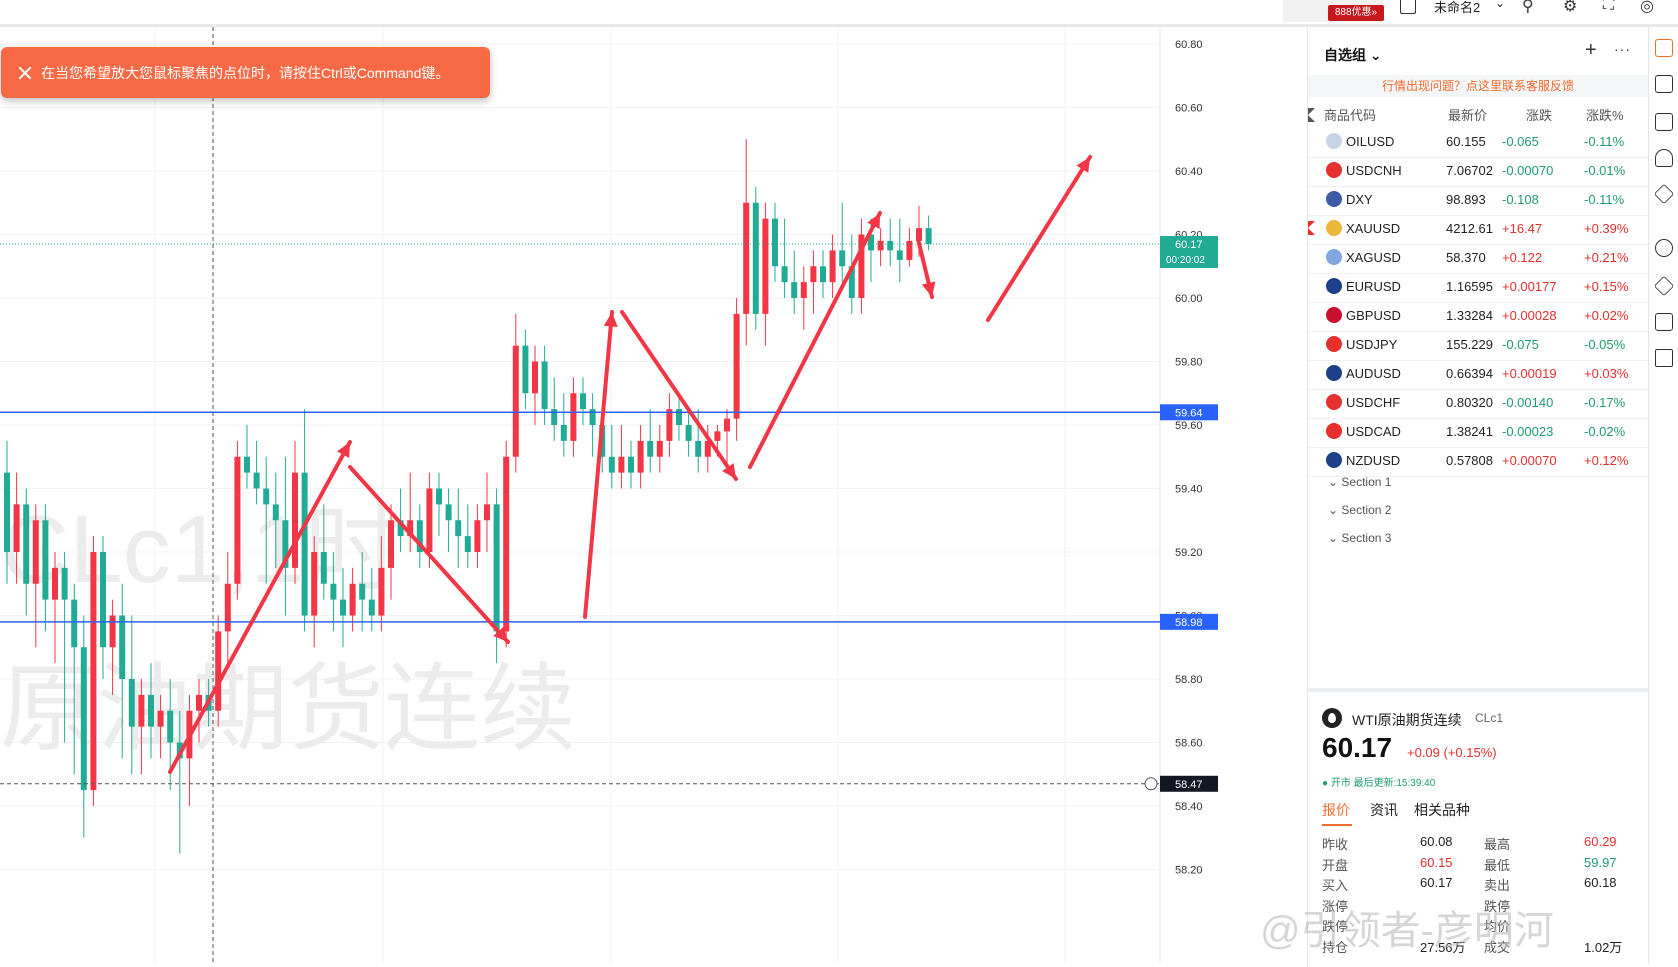  What do you see at coordinates (1359, 482) in the screenshot?
I see `watchlist-section: ⌄ Section 1` at bounding box center [1359, 482].